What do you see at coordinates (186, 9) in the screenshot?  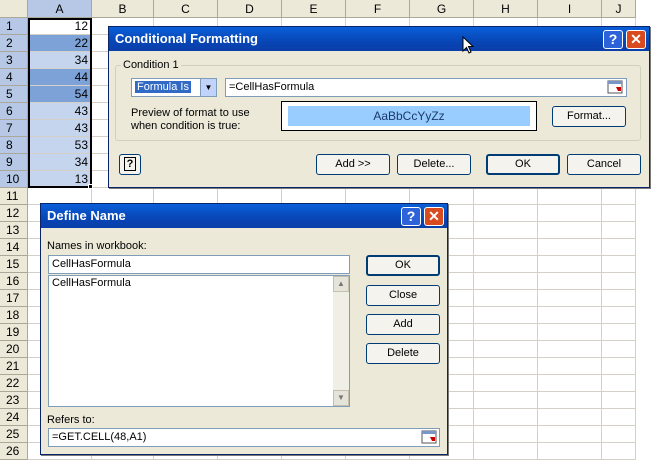 I see `column-header-c: C` at bounding box center [186, 9].